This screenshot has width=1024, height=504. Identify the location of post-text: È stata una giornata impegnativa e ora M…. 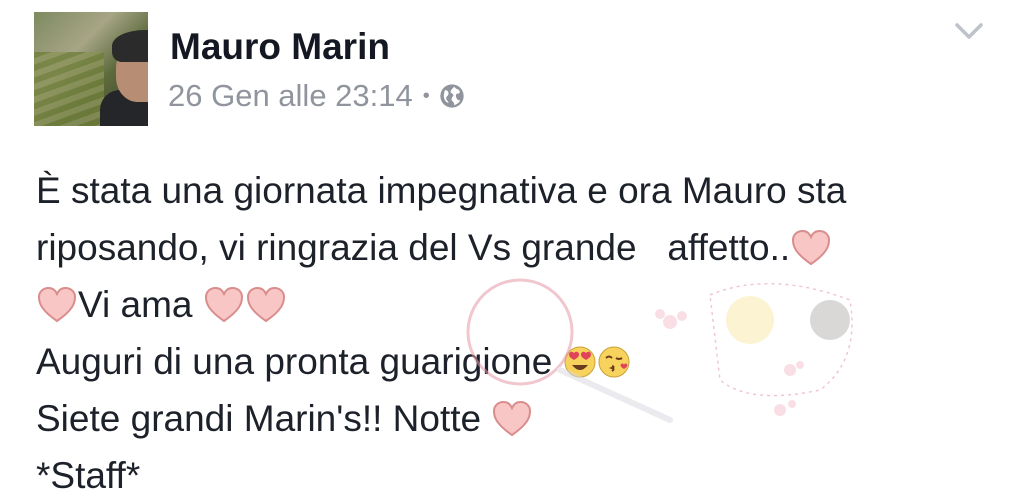
(441, 190).